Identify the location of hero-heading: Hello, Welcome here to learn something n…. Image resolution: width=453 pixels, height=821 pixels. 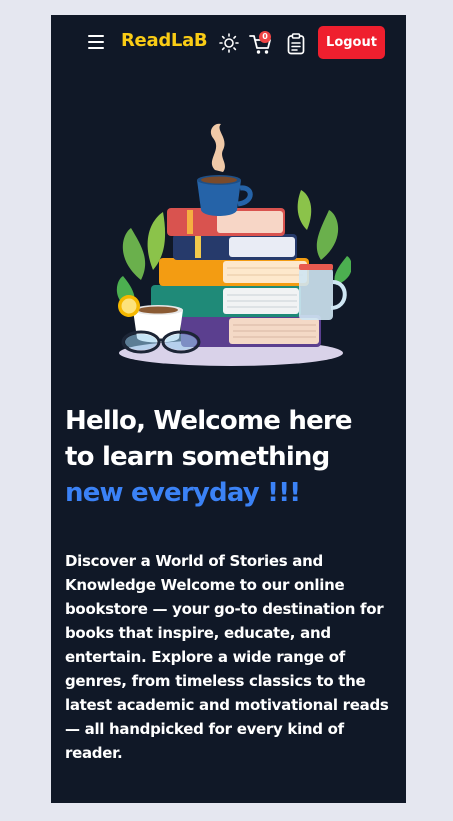
(230, 457).